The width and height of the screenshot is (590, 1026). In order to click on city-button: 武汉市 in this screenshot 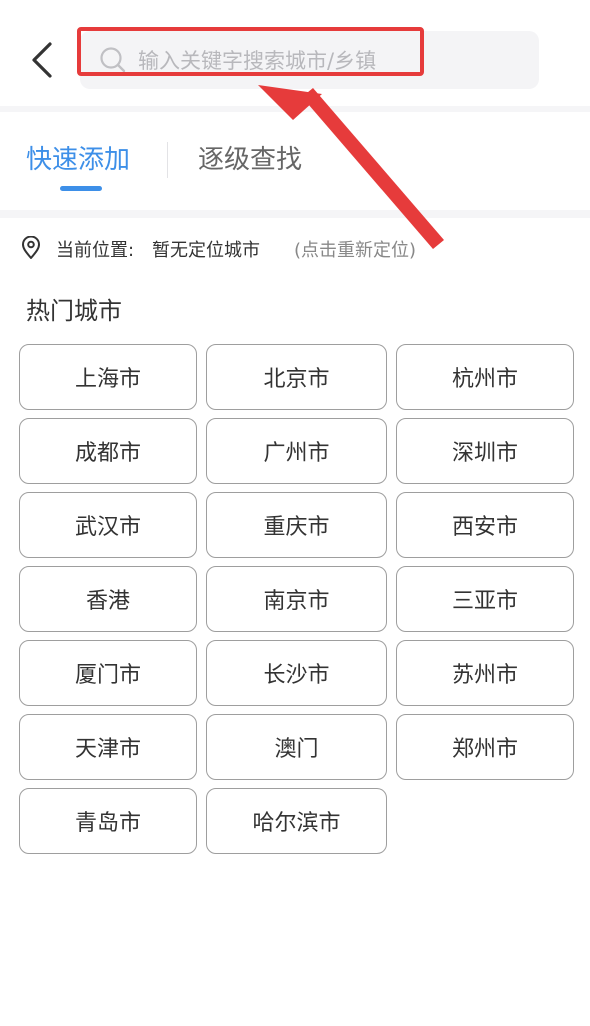, I will do `click(108, 525)`.